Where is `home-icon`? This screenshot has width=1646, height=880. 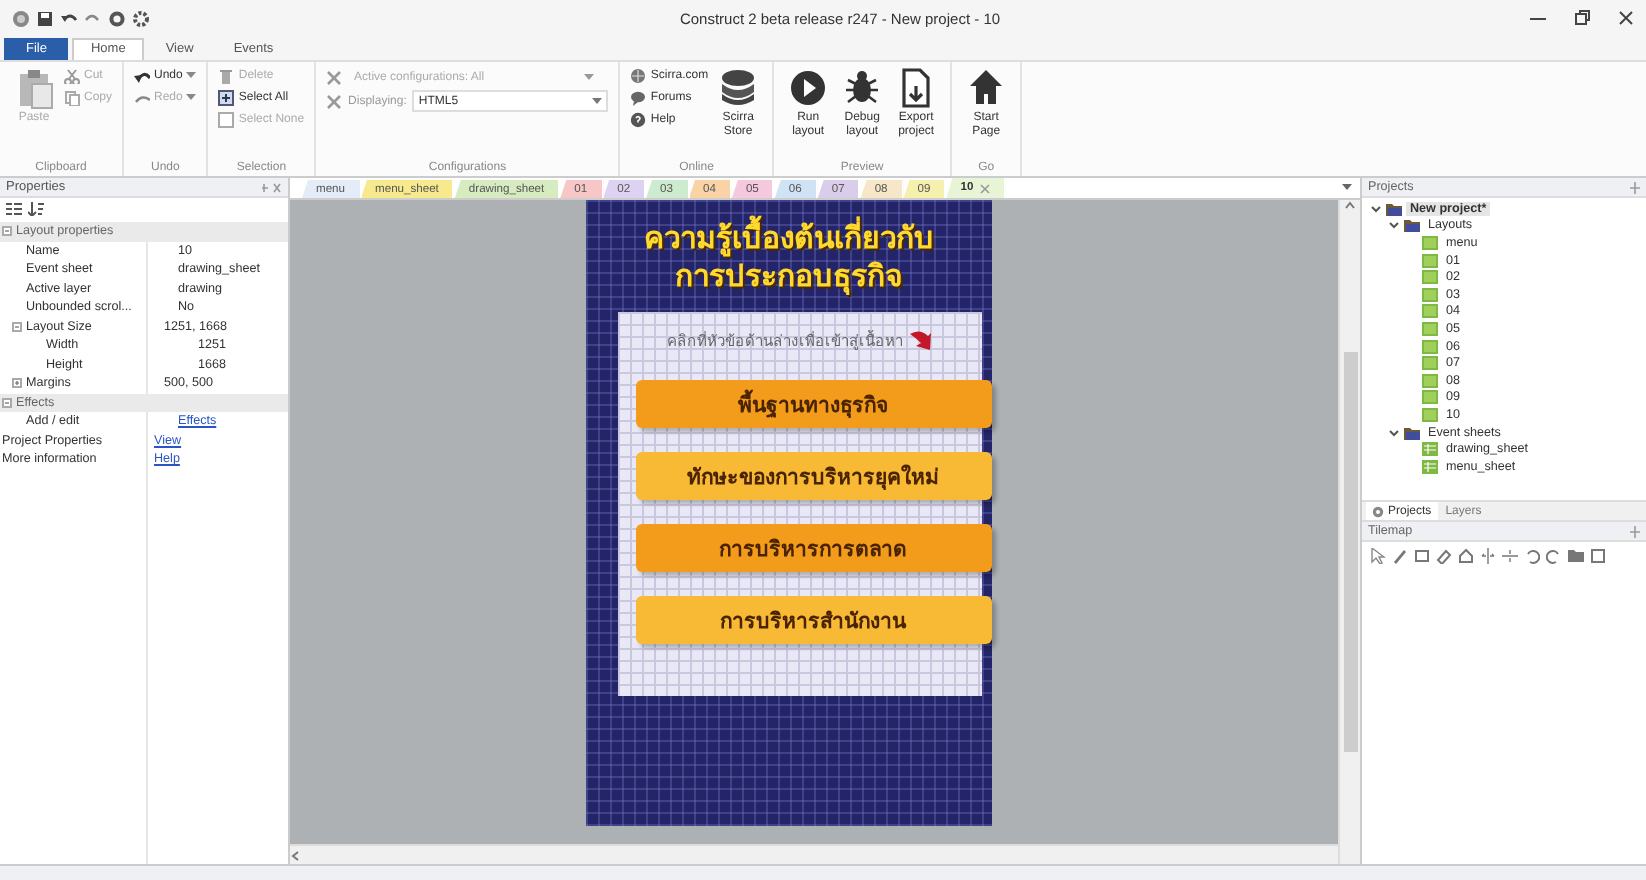
home-icon is located at coordinates (986, 88).